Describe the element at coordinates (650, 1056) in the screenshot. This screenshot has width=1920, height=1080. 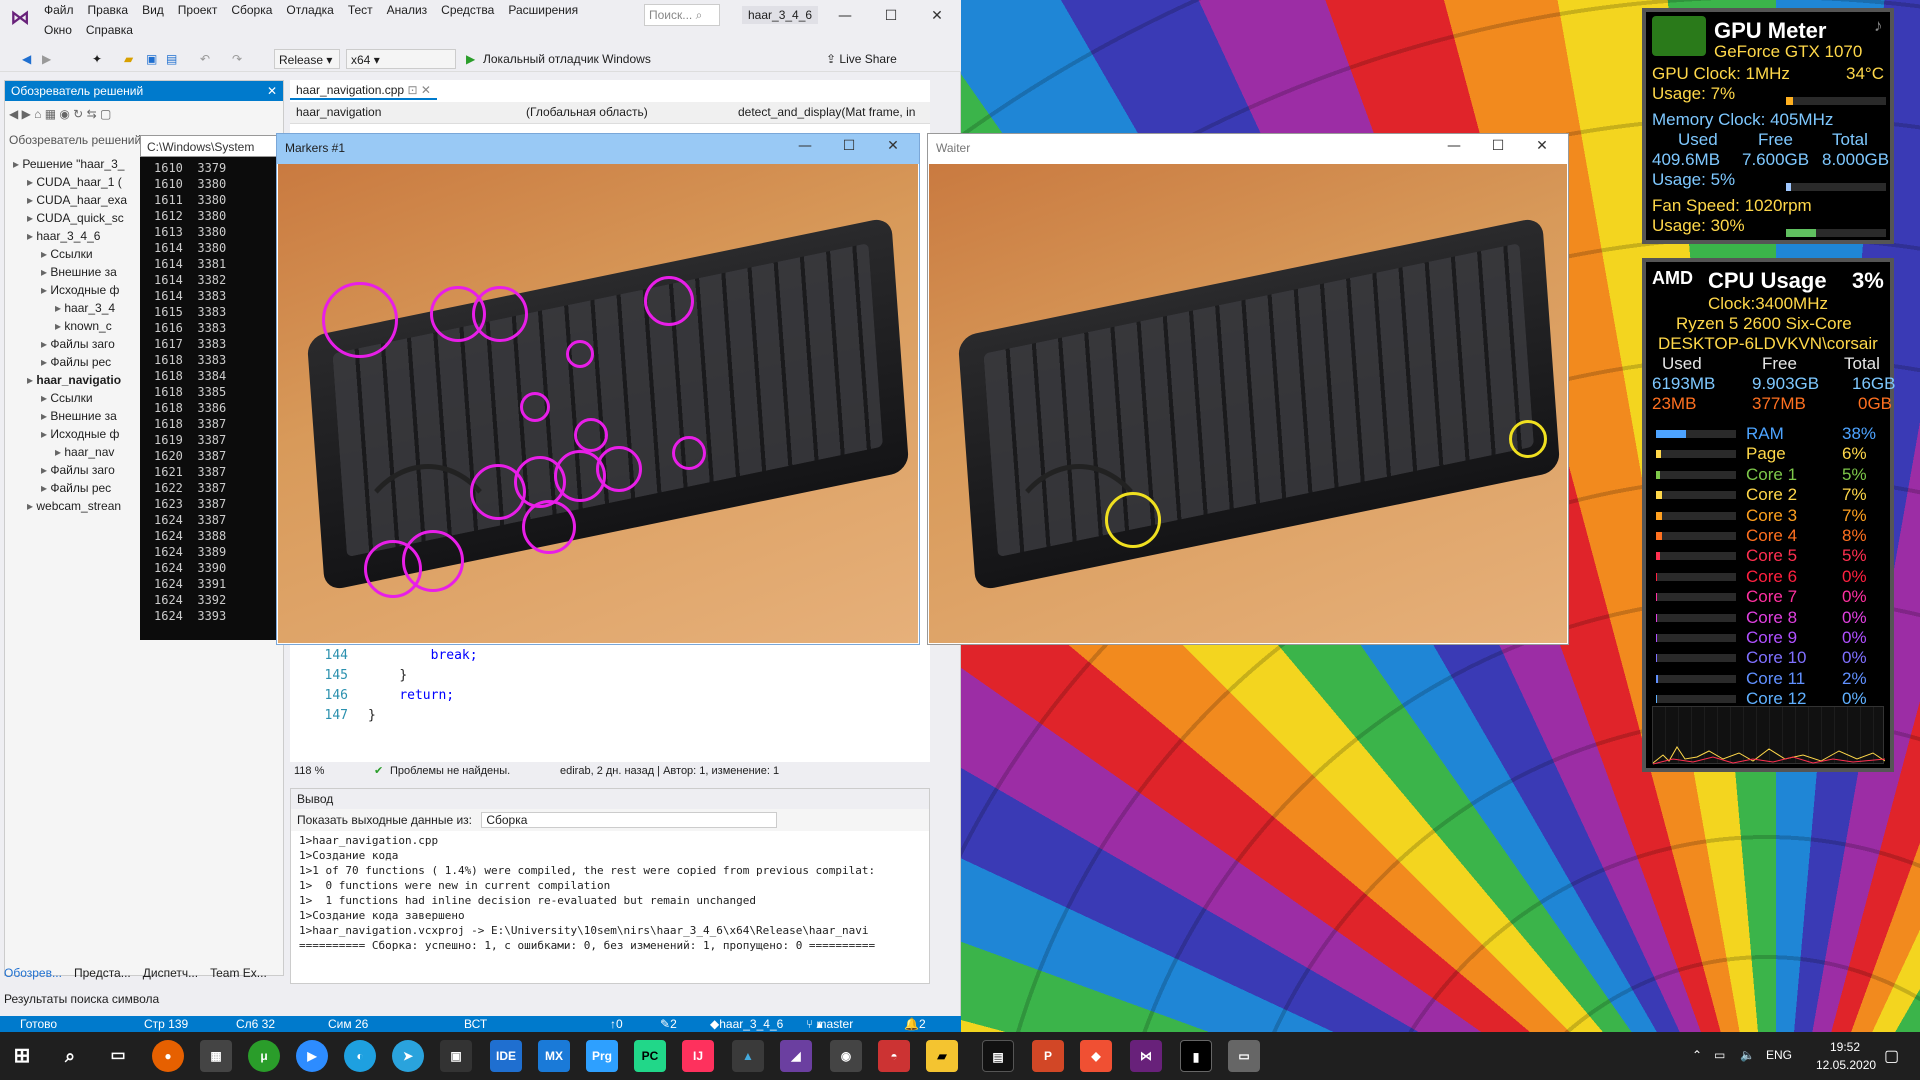
I see `pycharm-icon: PC` at that location.